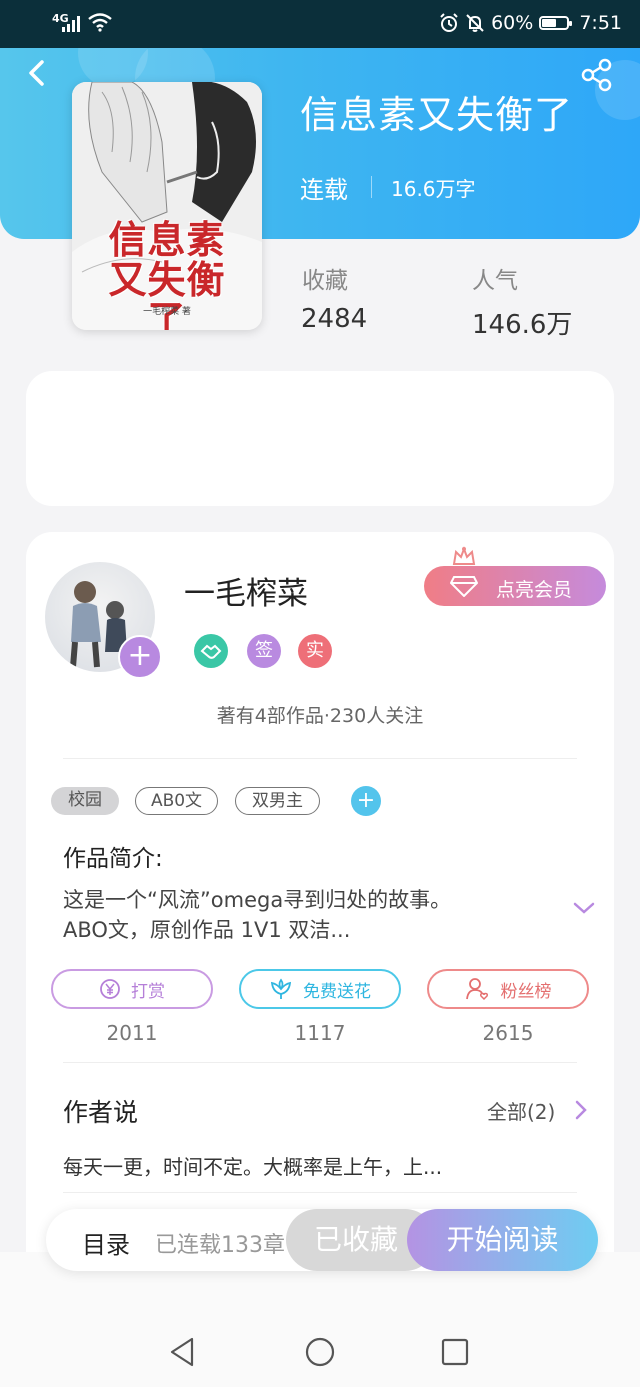  Describe the element at coordinates (246, 594) in the screenshot. I see `author-name: 一毛榨菜` at that location.